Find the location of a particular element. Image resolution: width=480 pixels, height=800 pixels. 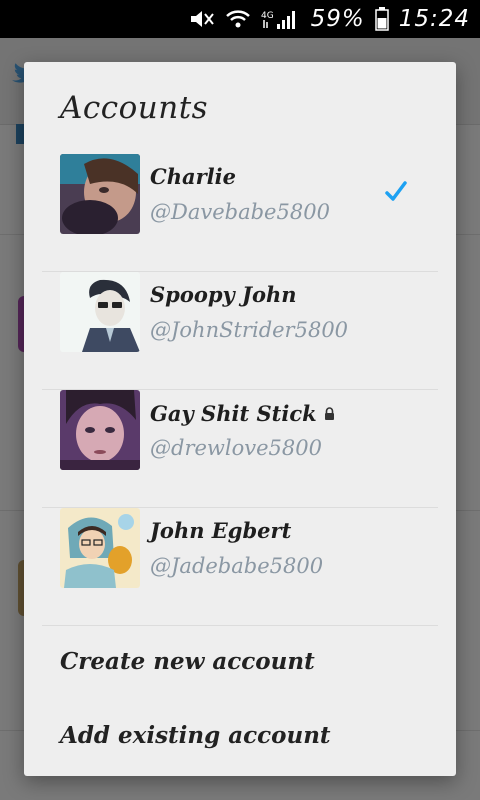

account-item-gay-shit-stick: Gay Shit Stick @drewlove5800 is located at coordinates (240, 449).